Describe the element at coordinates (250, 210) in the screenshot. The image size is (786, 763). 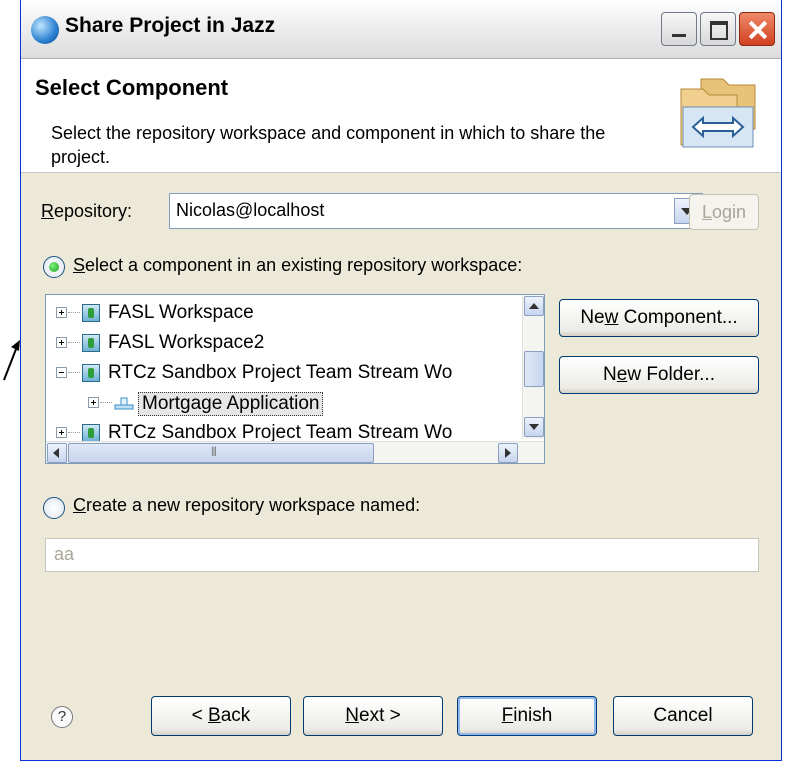
I see `repository-value: Nicolas@localhost` at that location.